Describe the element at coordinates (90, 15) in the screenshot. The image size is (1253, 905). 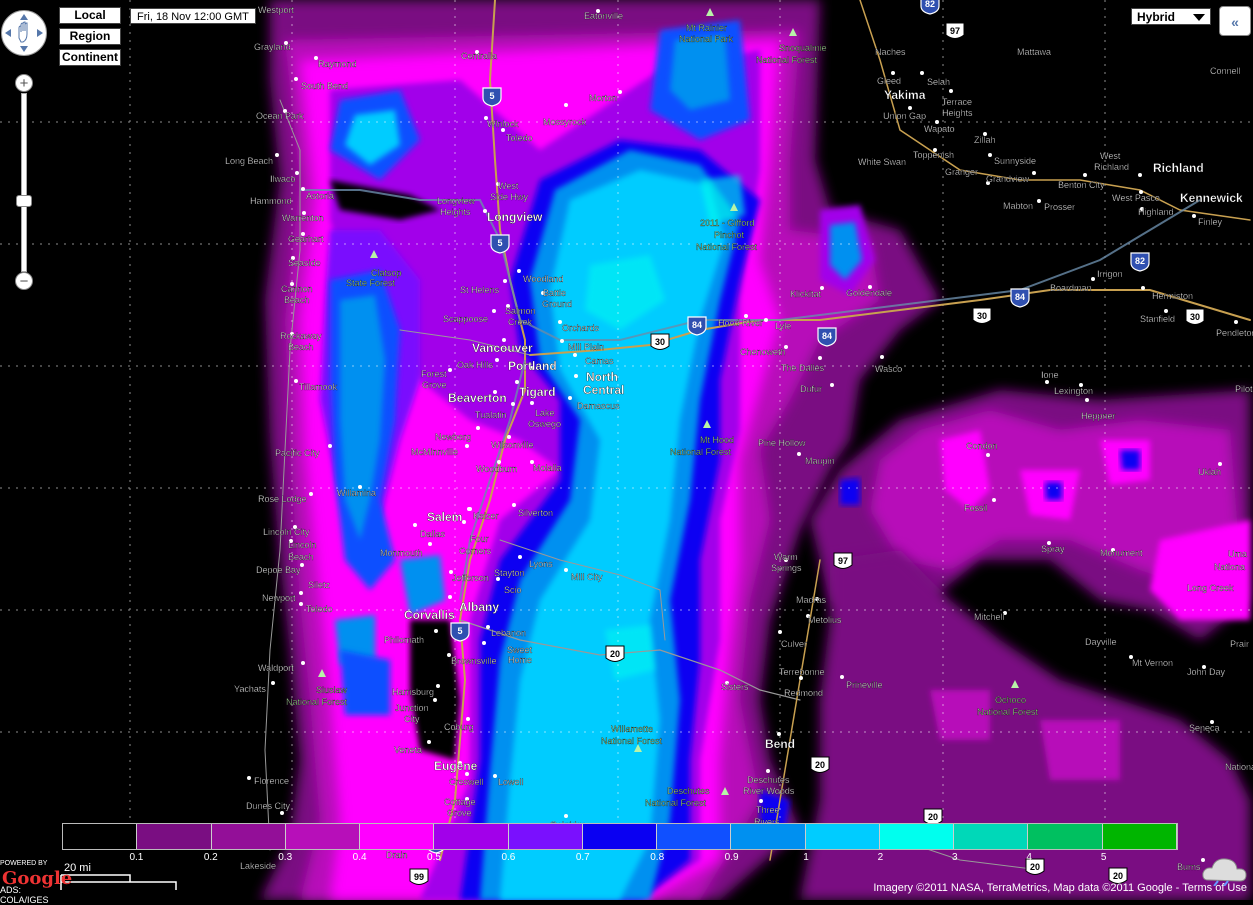
I see `local-button: Local` at that location.